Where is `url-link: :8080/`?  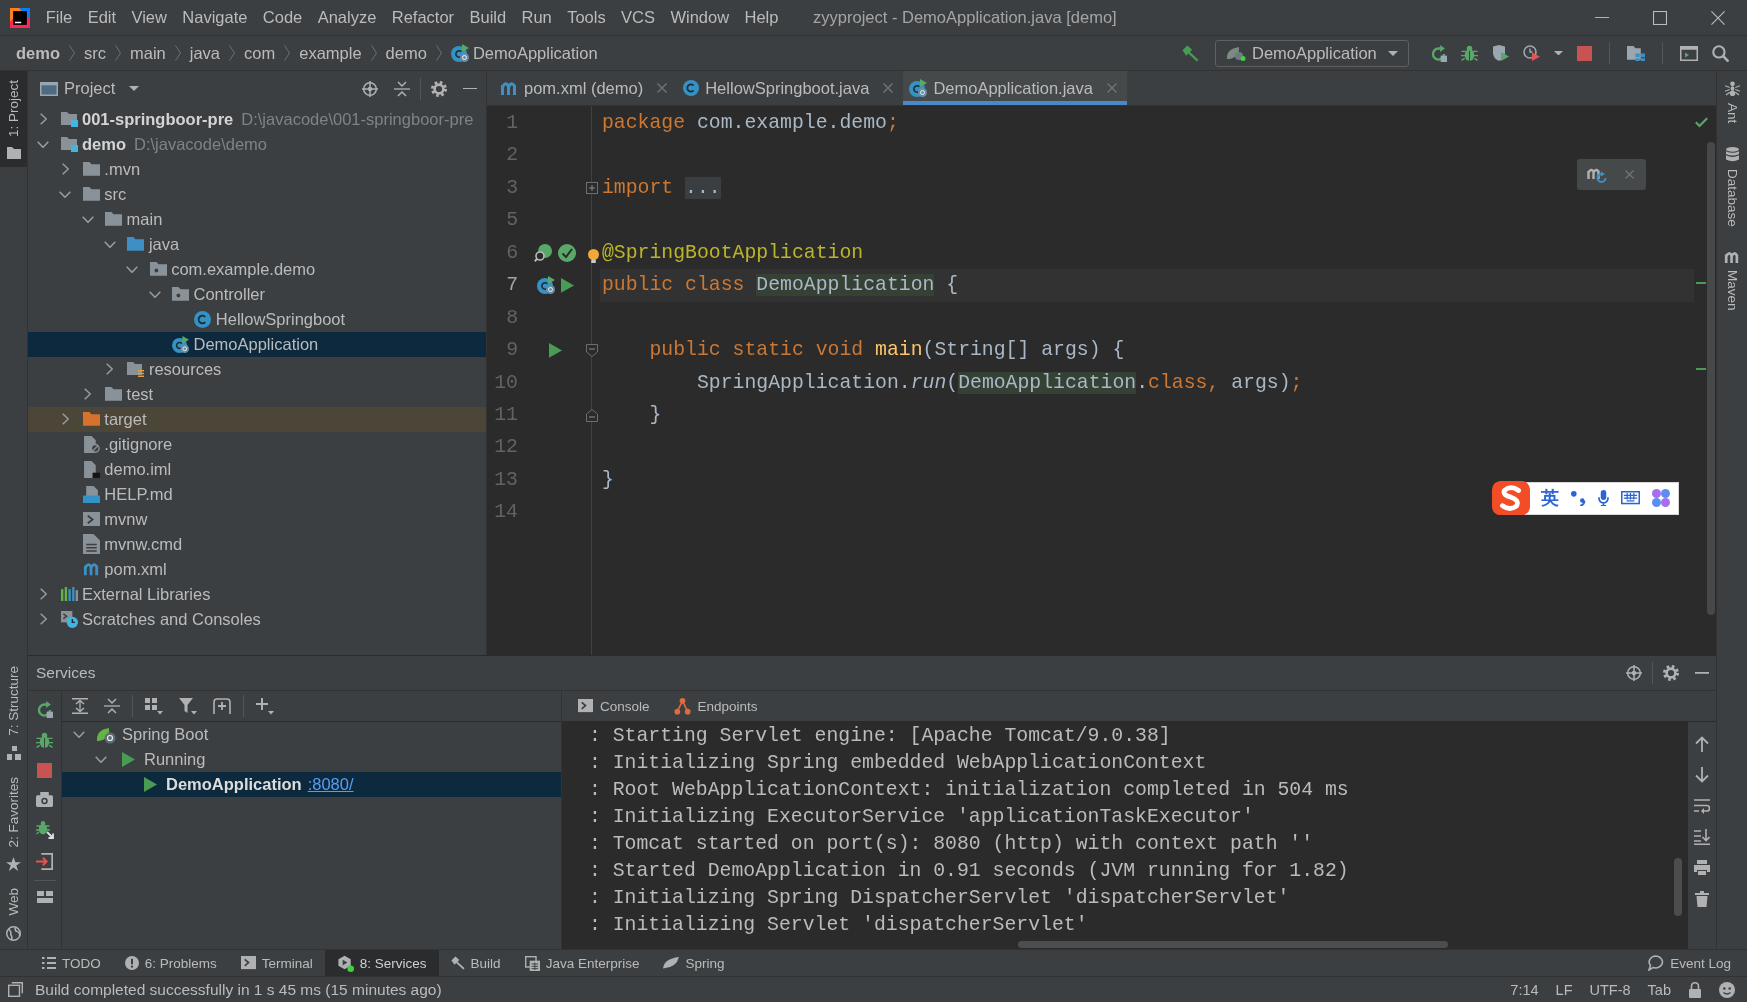 url-link: :8080/ is located at coordinates (330, 784).